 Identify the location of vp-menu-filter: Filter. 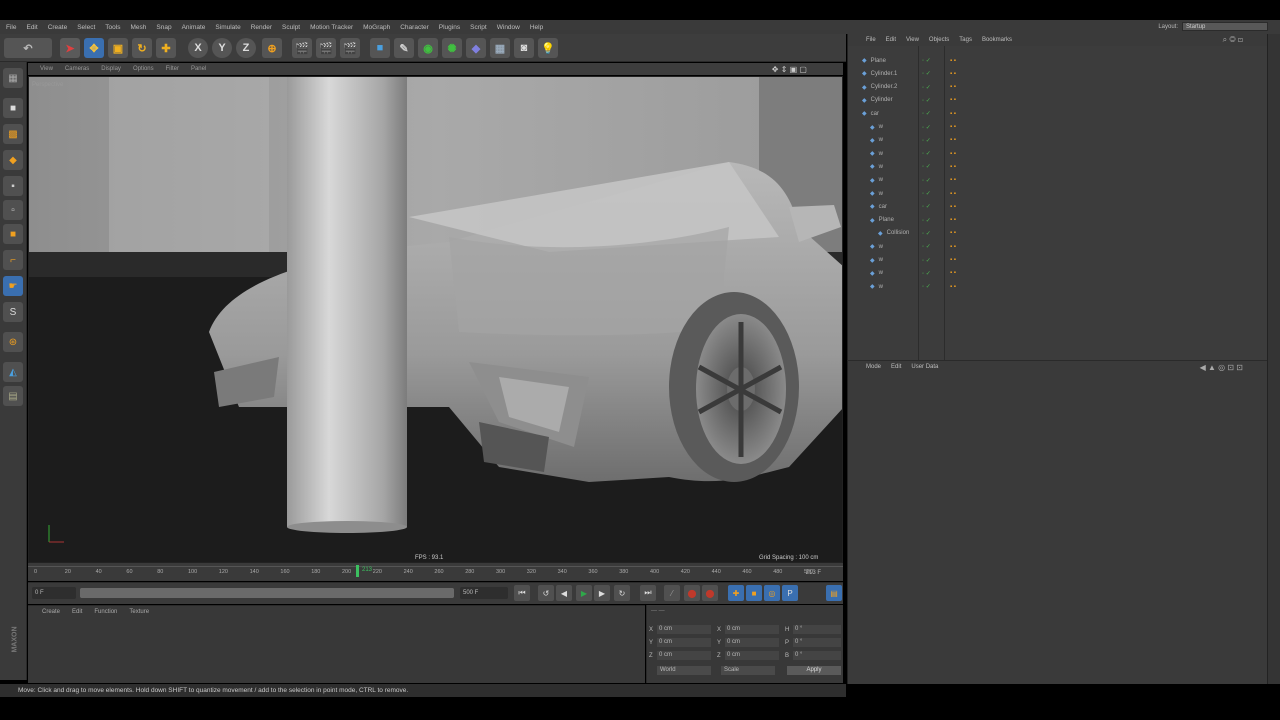
(172, 69).